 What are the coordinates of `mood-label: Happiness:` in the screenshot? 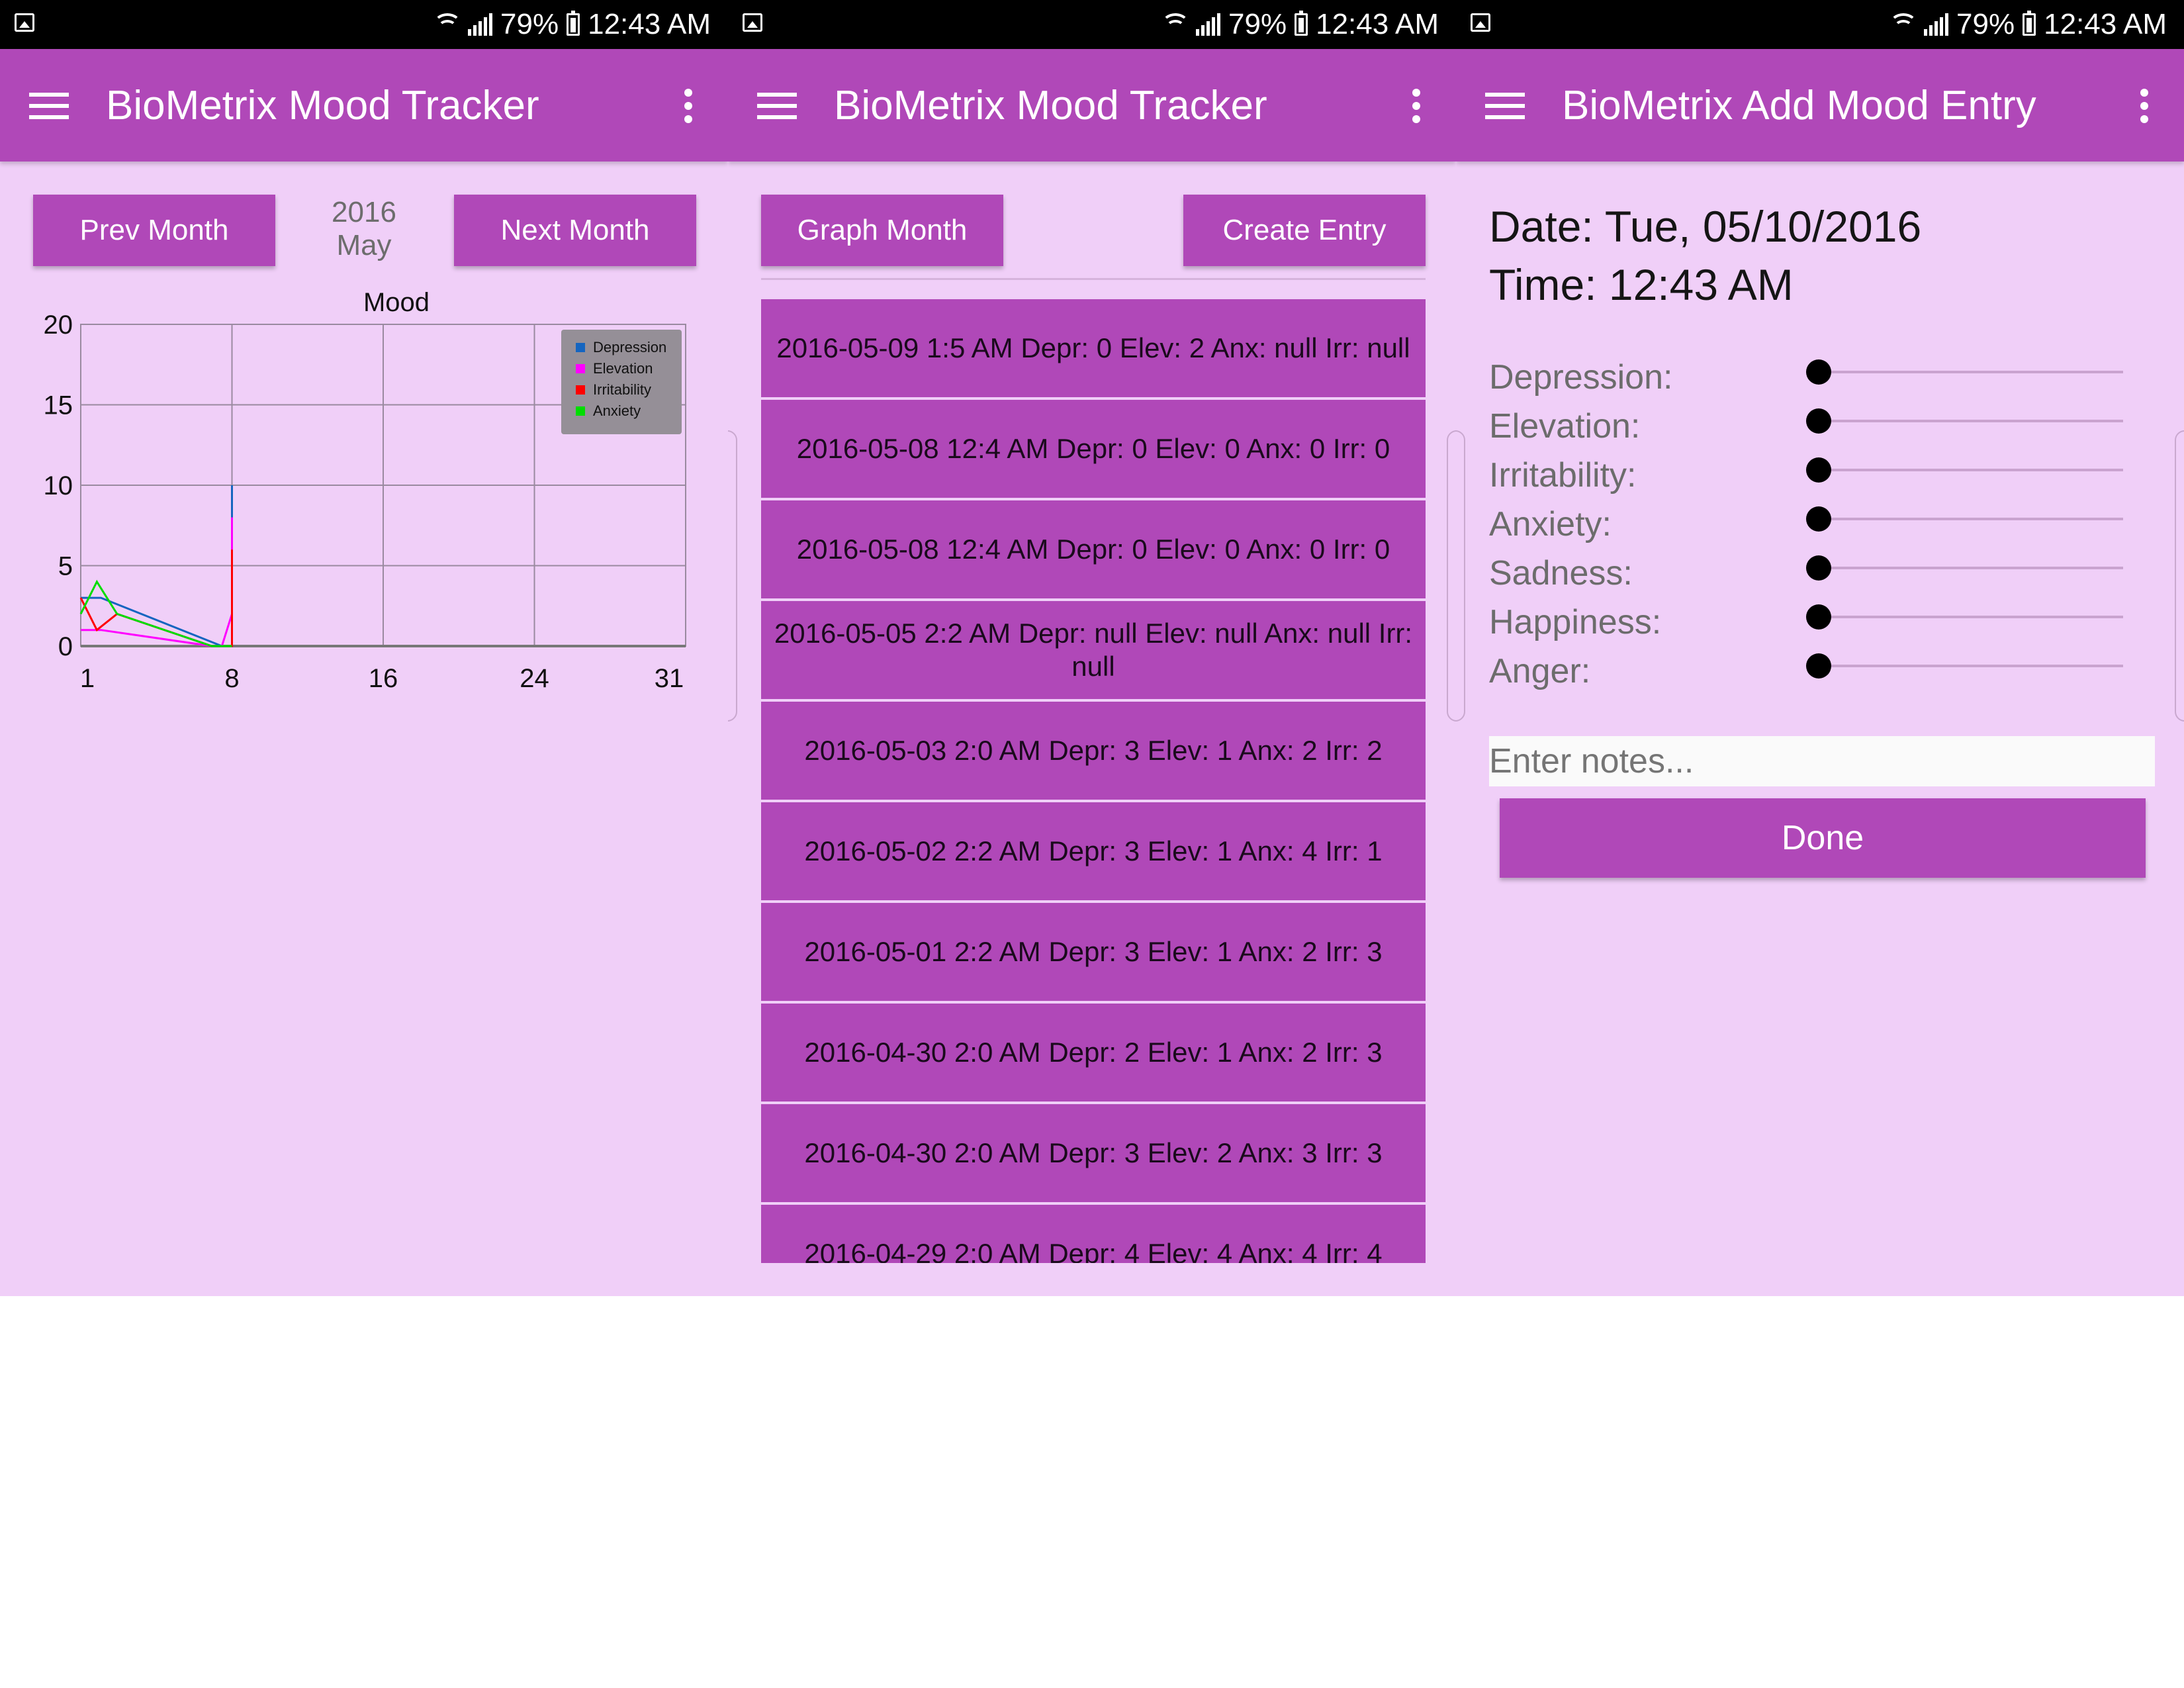 It's located at (1575, 622).